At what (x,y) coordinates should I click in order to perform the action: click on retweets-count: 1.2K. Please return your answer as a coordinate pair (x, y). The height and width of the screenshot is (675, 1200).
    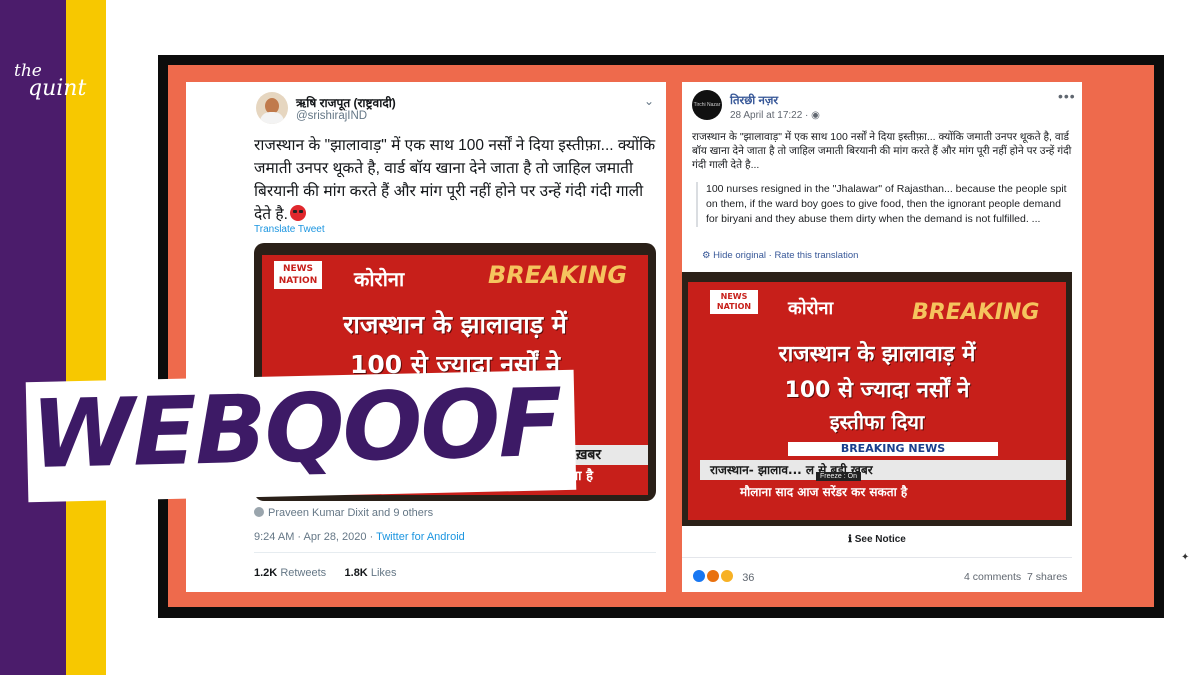
    Looking at the image, I should click on (265, 573).